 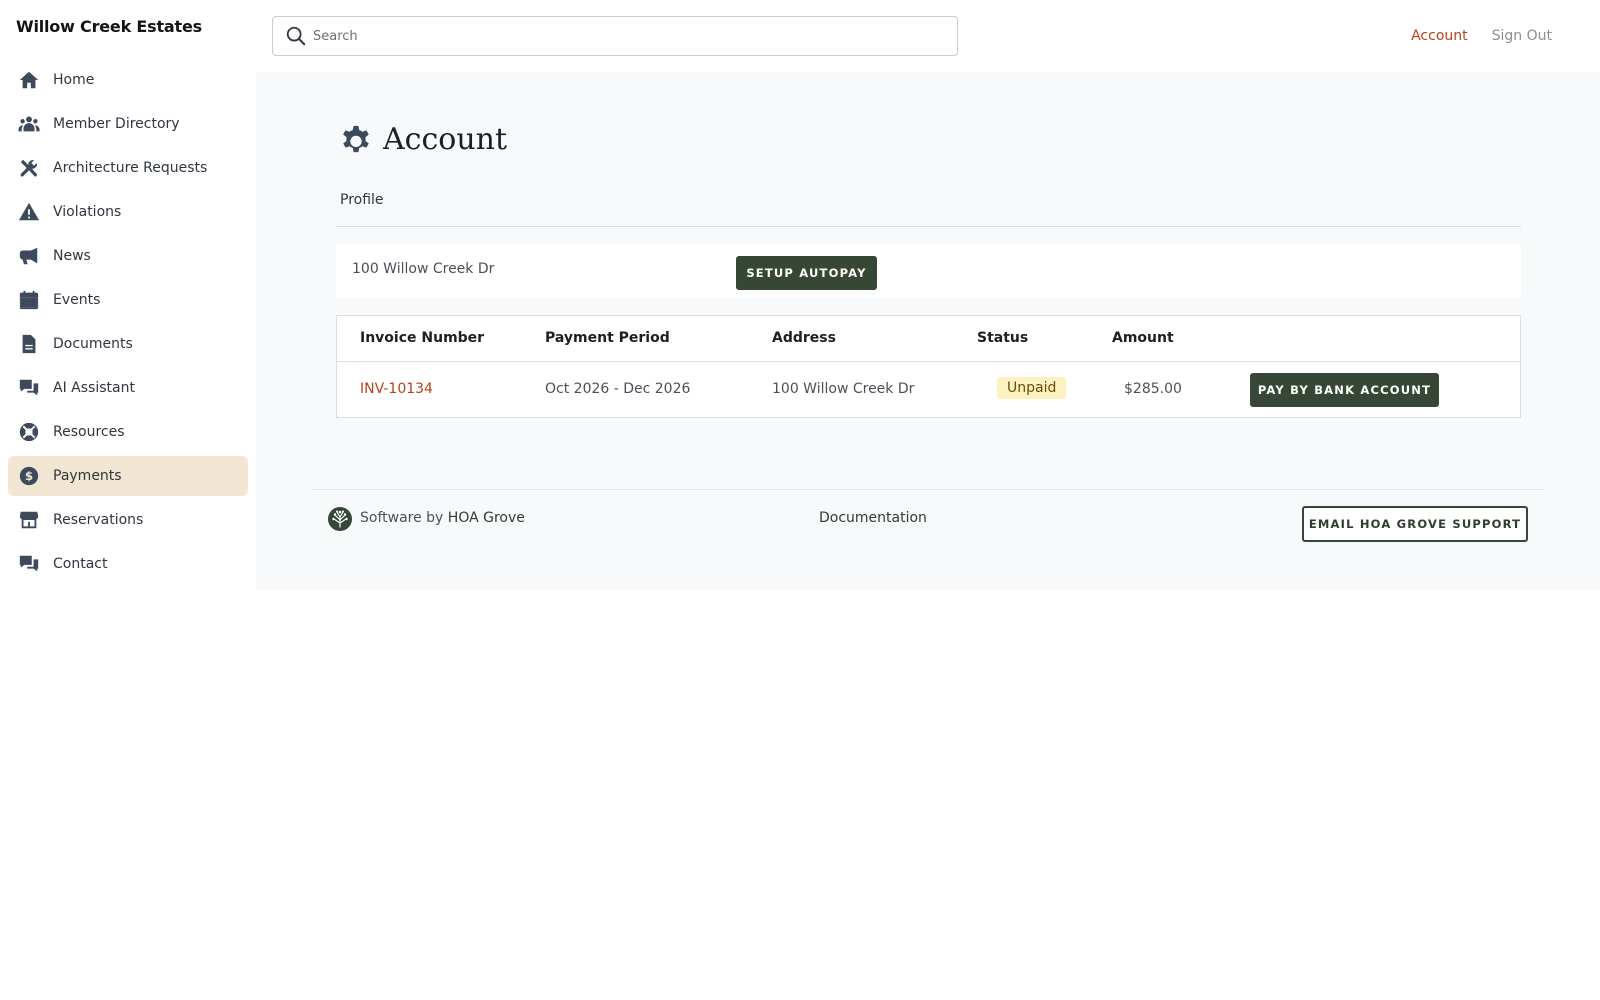 What do you see at coordinates (128, 256) in the screenshot?
I see `sidebar-item-news: News` at bounding box center [128, 256].